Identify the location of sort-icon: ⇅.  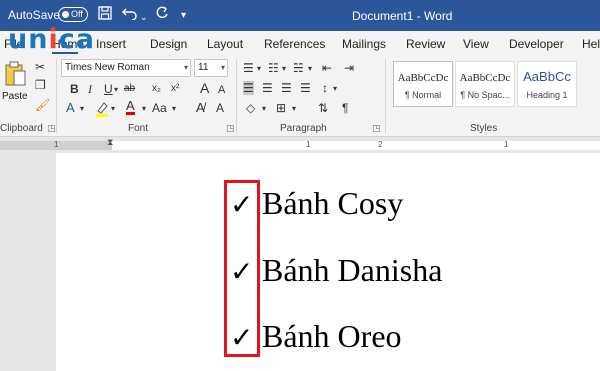
(323, 108).